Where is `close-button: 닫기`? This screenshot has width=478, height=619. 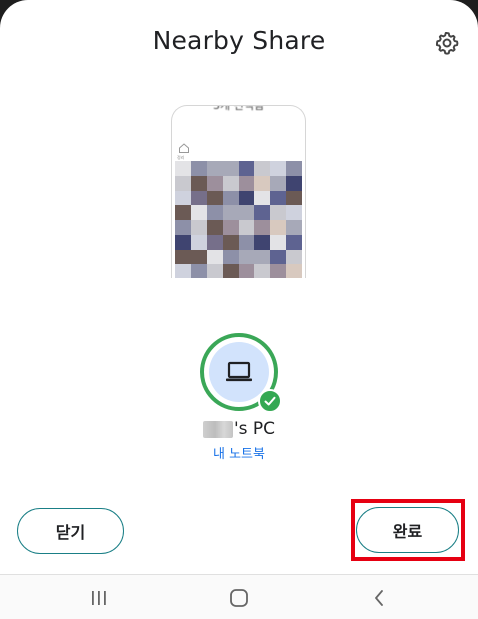 close-button: 닫기 is located at coordinates (70, 531).